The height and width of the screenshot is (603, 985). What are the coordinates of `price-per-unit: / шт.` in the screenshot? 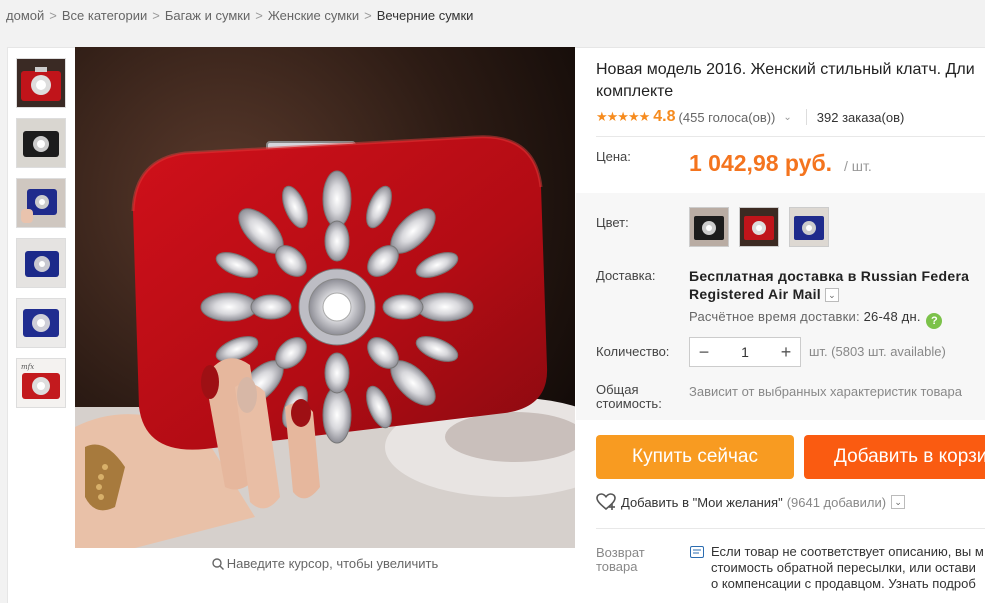 It's located at (858, 166).